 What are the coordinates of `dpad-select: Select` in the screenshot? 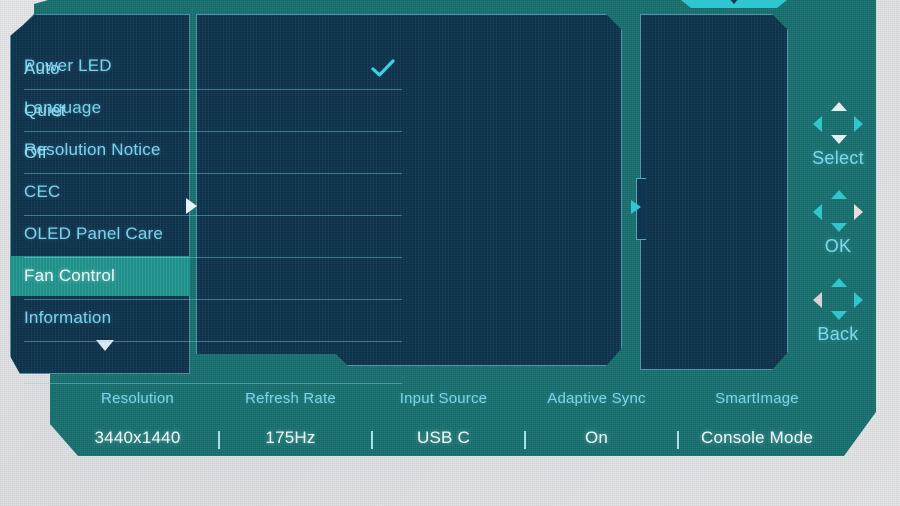 It's located at (838, 144).